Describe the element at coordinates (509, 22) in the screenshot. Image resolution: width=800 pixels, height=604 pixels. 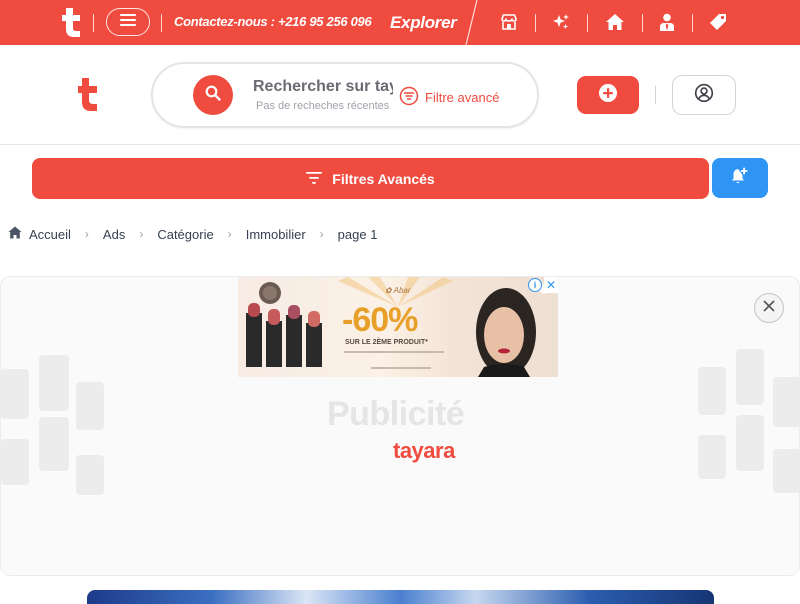
I see `store-icon` at that location.